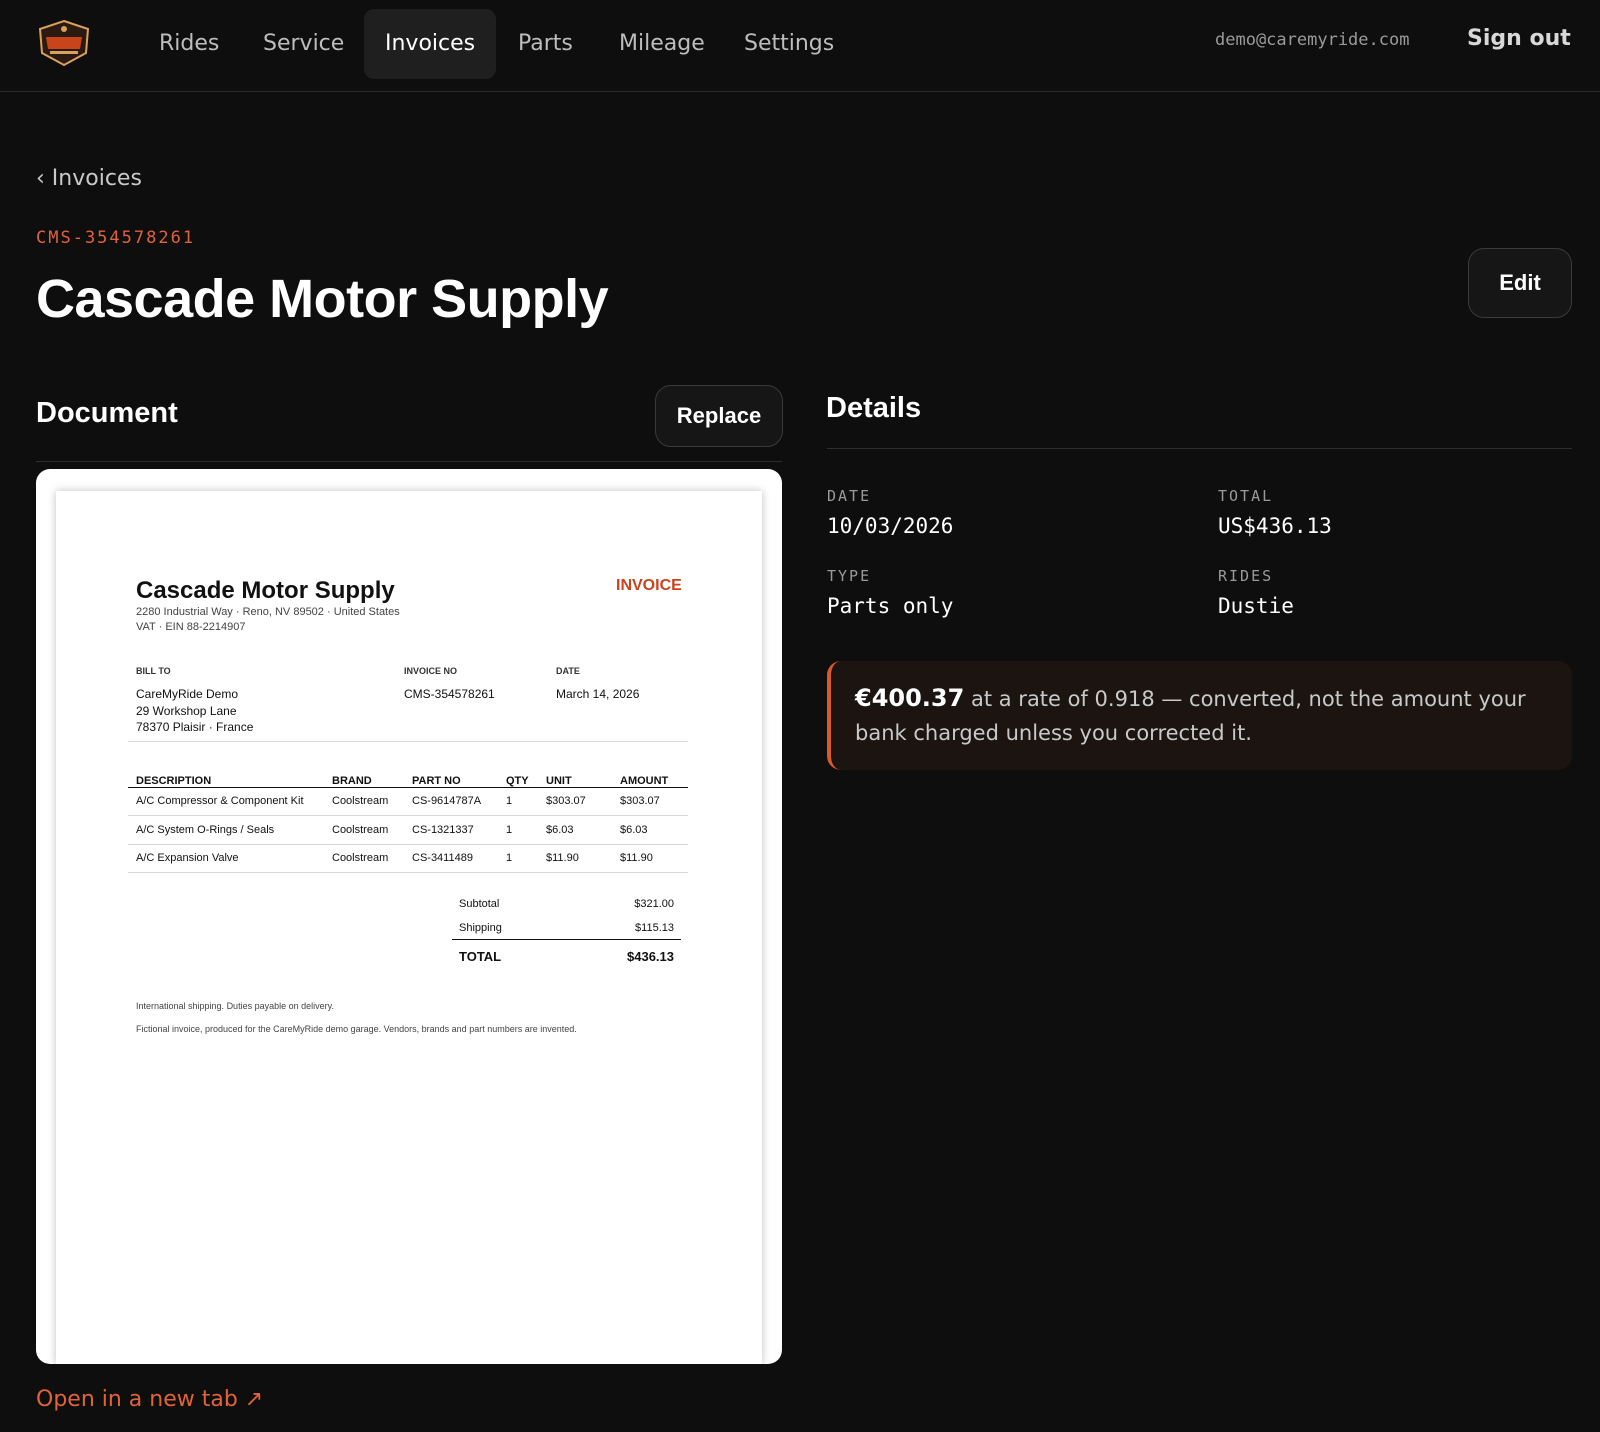  What do you see at coordinates (1312, 40) in the screenshot?
I see `user-email: demo@caremyride.com` at bounding box center [1312, 40].